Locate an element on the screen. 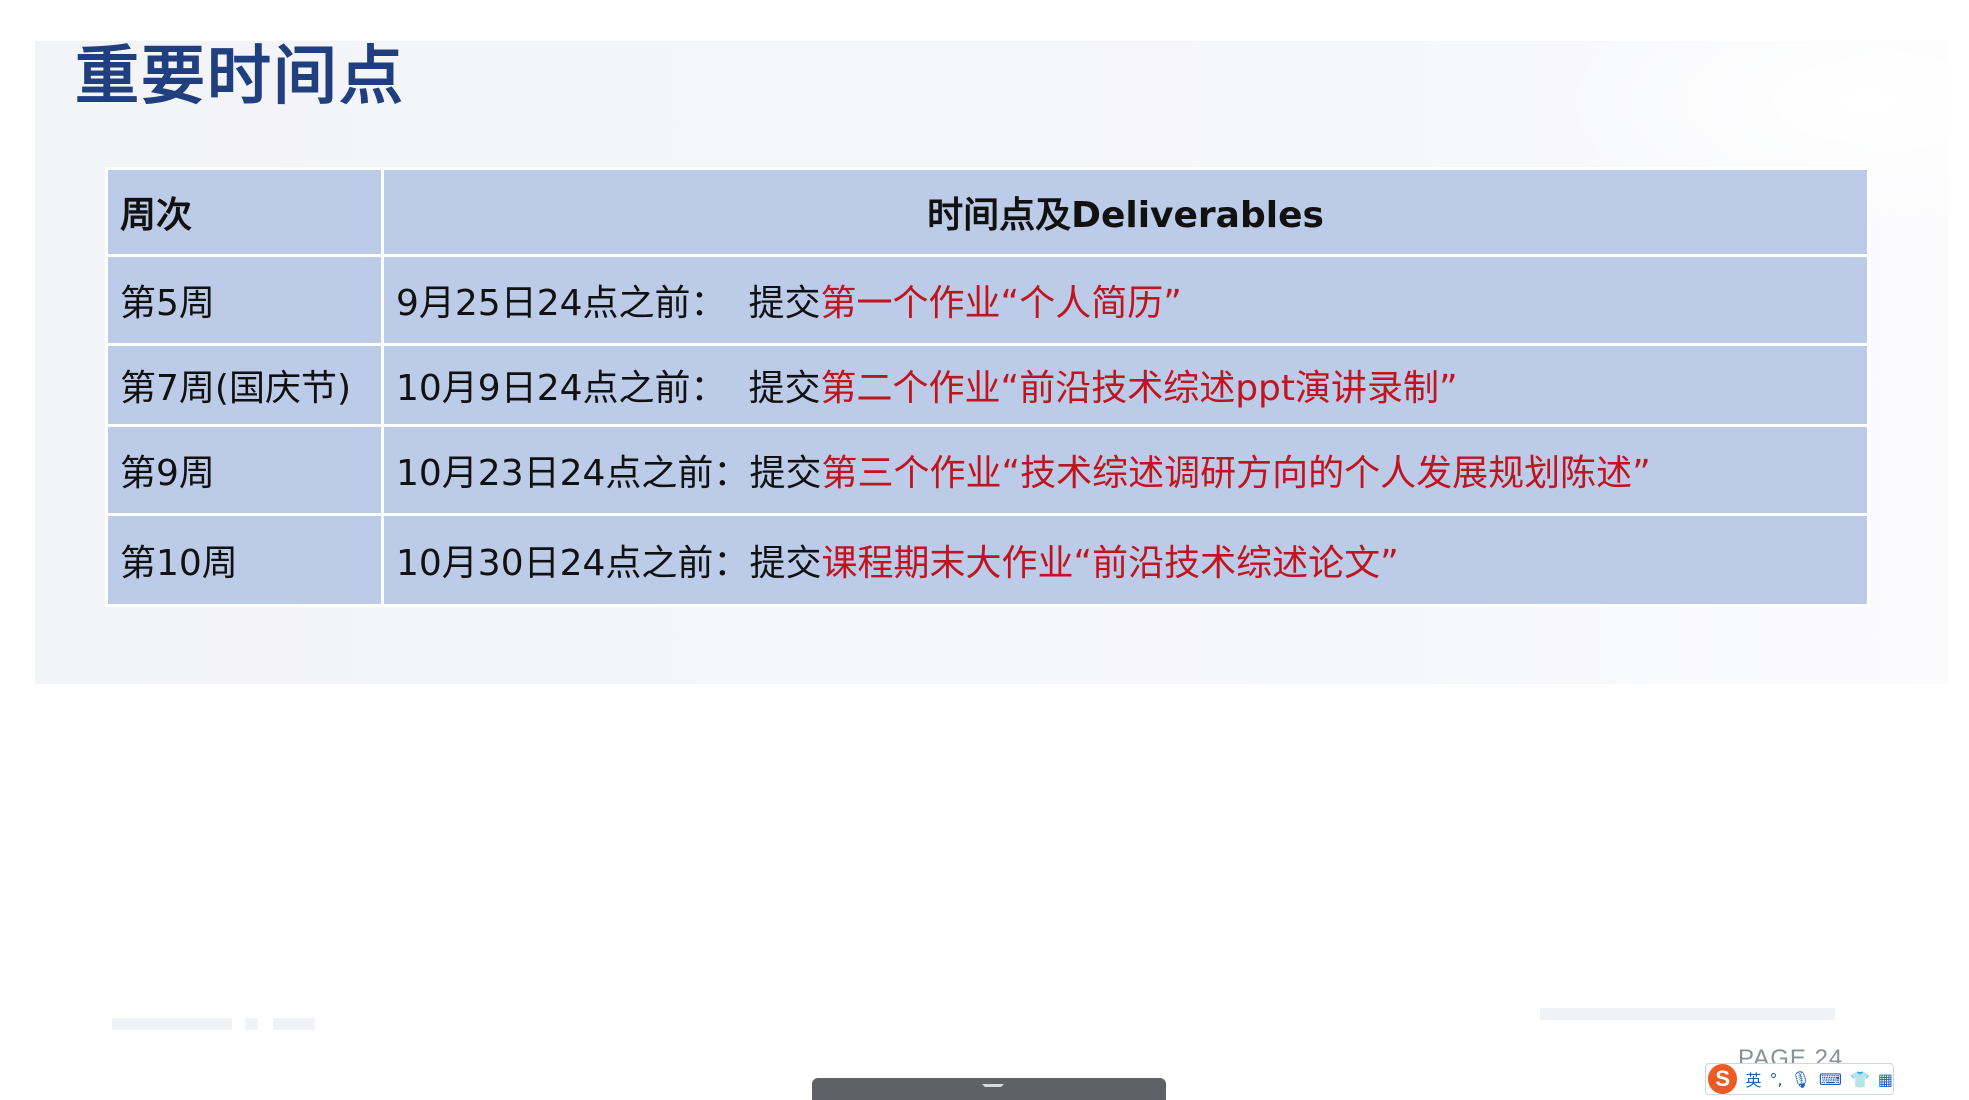 This screenshot has width=1969, height=1100. sogou-logo-icon: S is located at coordinates (1723, 1079).